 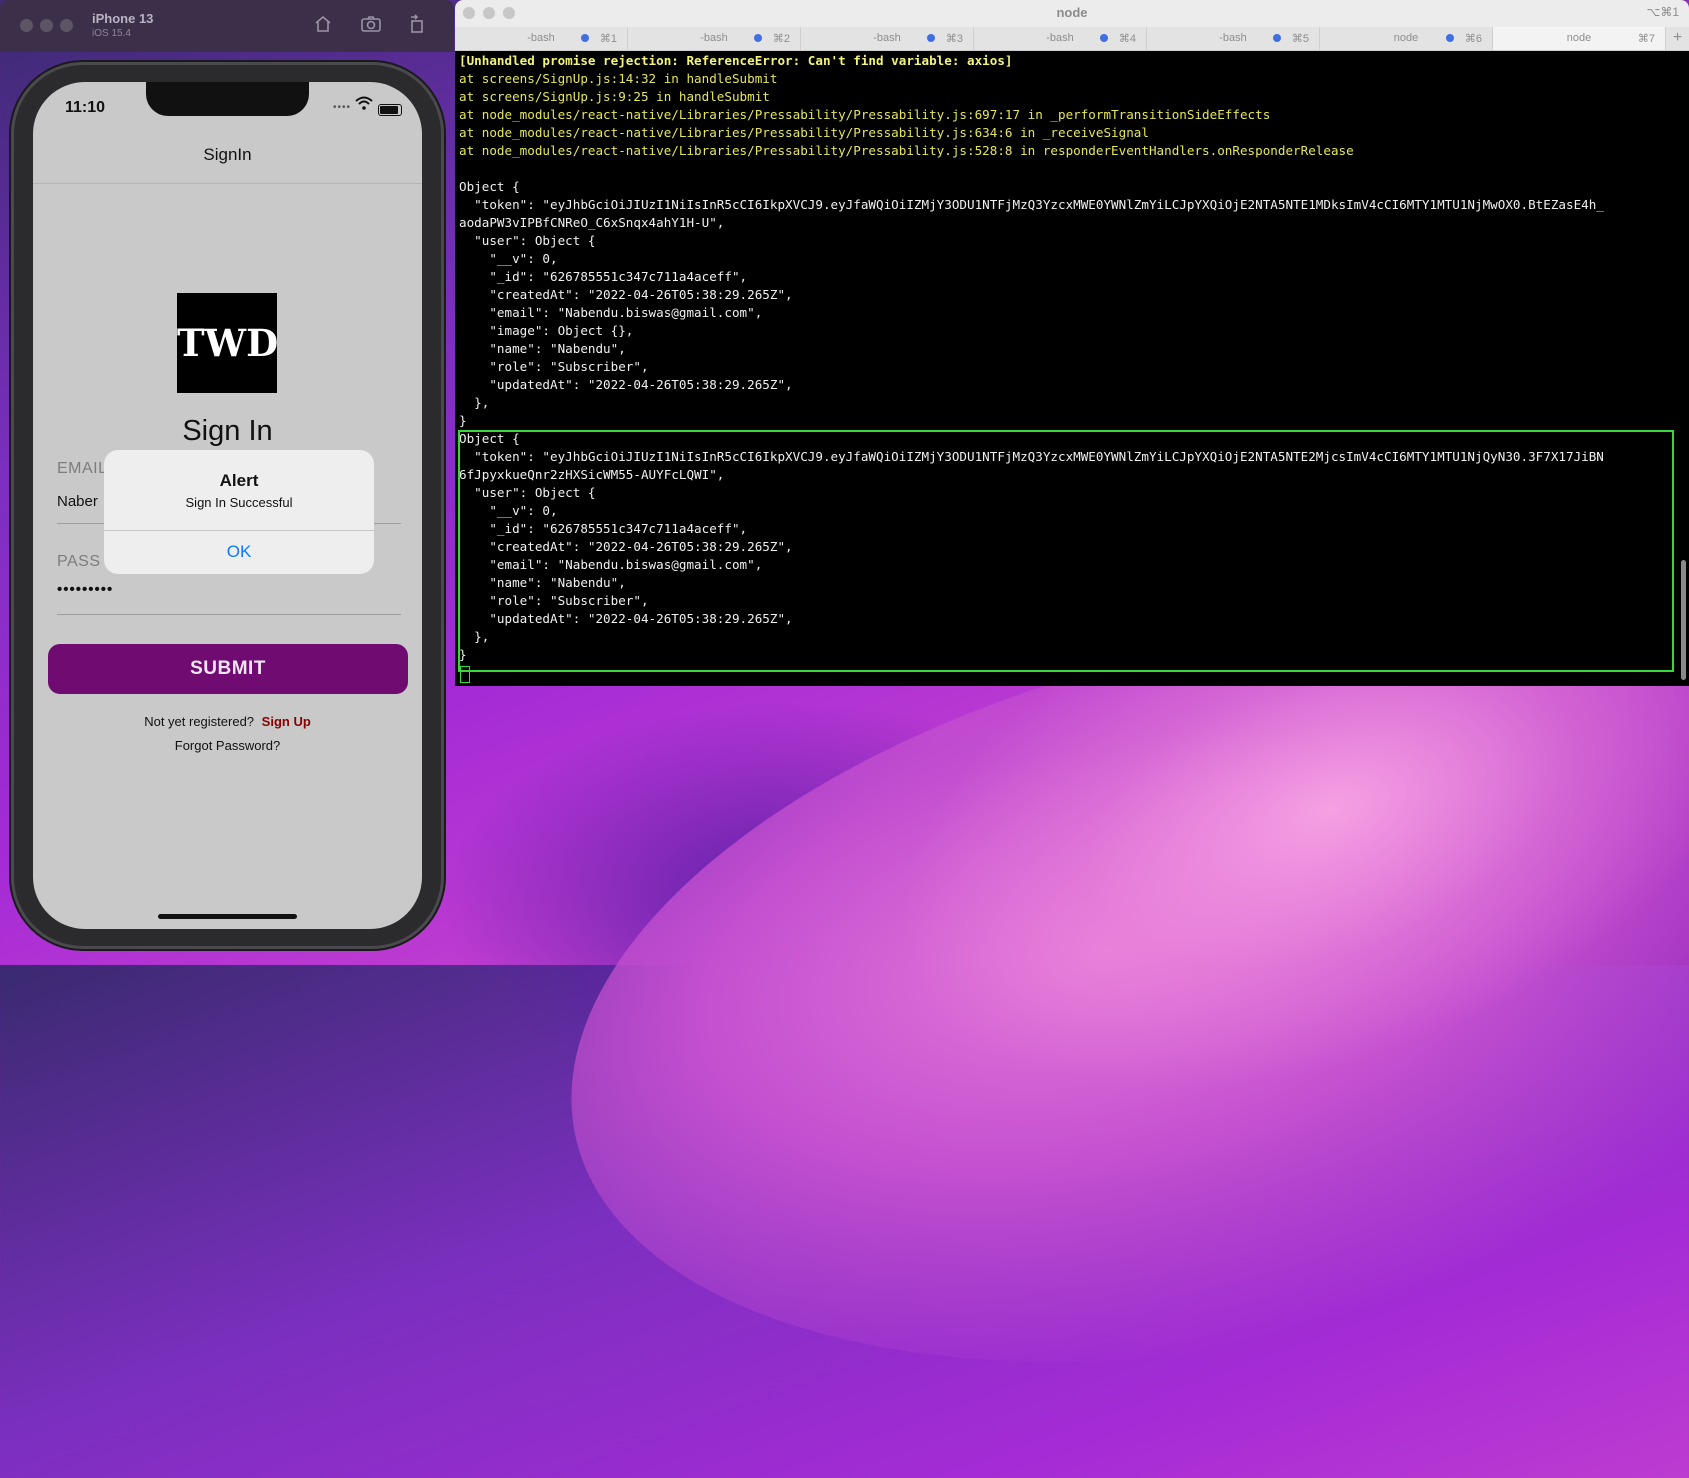 I want to click on terminal-tab: node ⌘7, so click(x=1579, y=38).